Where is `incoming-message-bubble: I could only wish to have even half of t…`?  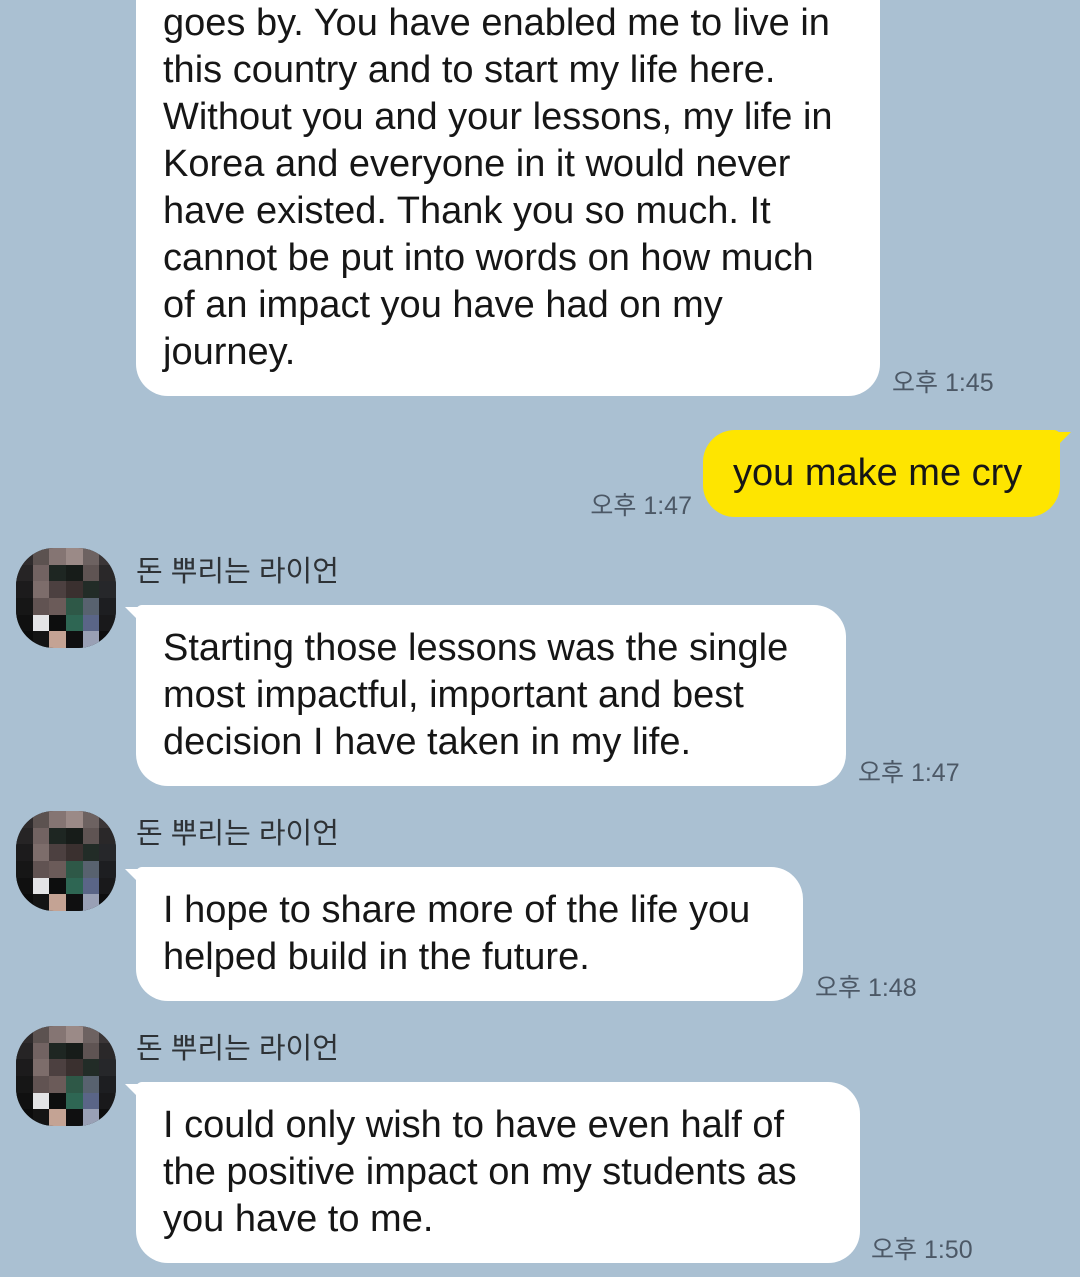
incoming-message-bubble: I could only wish to have even half of t… is located at coordinates (492, 1172).